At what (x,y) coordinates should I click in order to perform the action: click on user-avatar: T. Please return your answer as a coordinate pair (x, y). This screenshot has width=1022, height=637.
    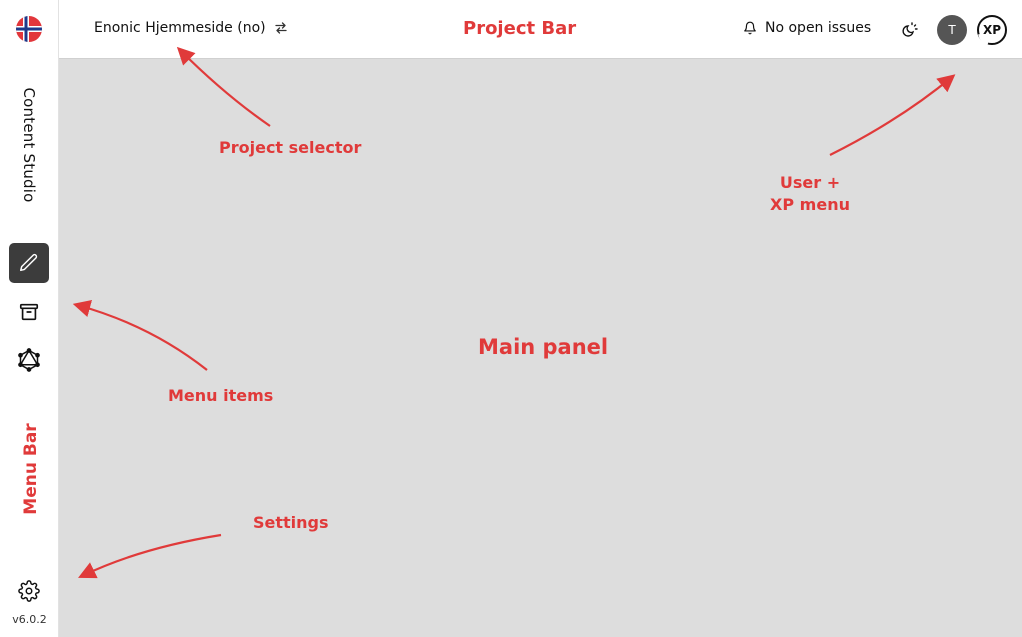
    Looking at the image, I should click on (952, 30).